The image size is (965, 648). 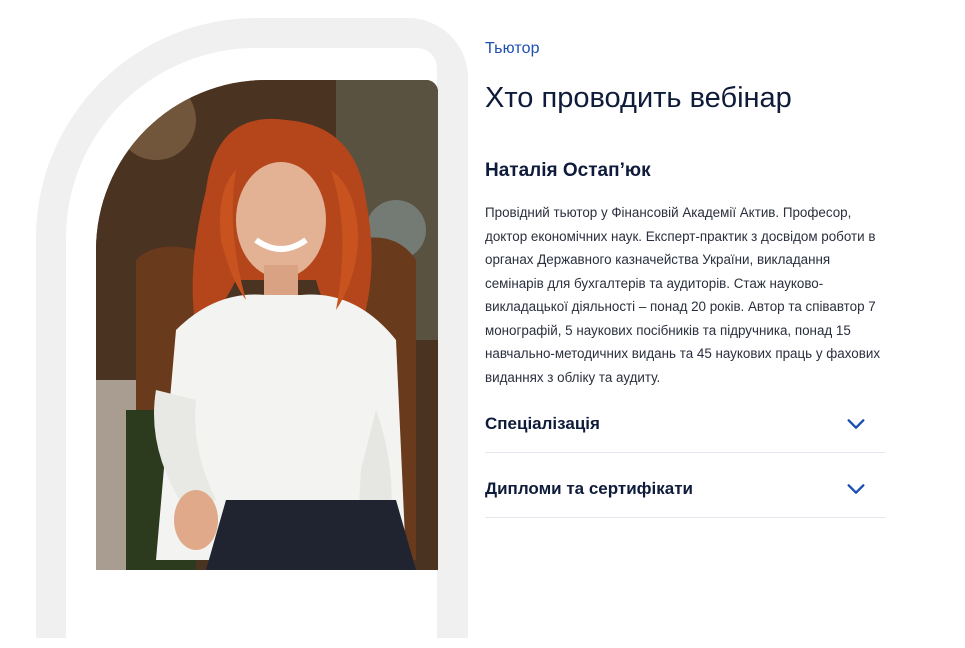 I want to click on tutor-name: Наталія Остап’юк, so click(x=568, y=170).